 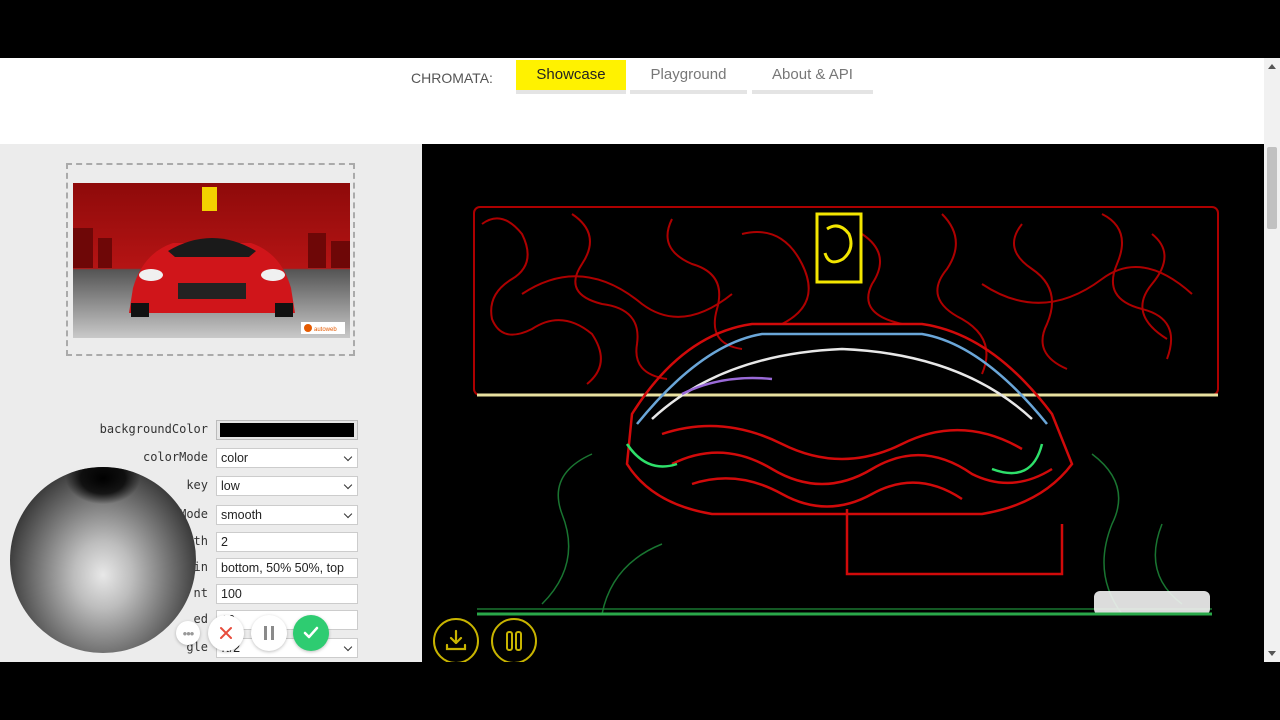 What do you see at coordinates (1272, 360) in the screenshot?
I see `page-scrollbar` at bounding box center [1272, 360].